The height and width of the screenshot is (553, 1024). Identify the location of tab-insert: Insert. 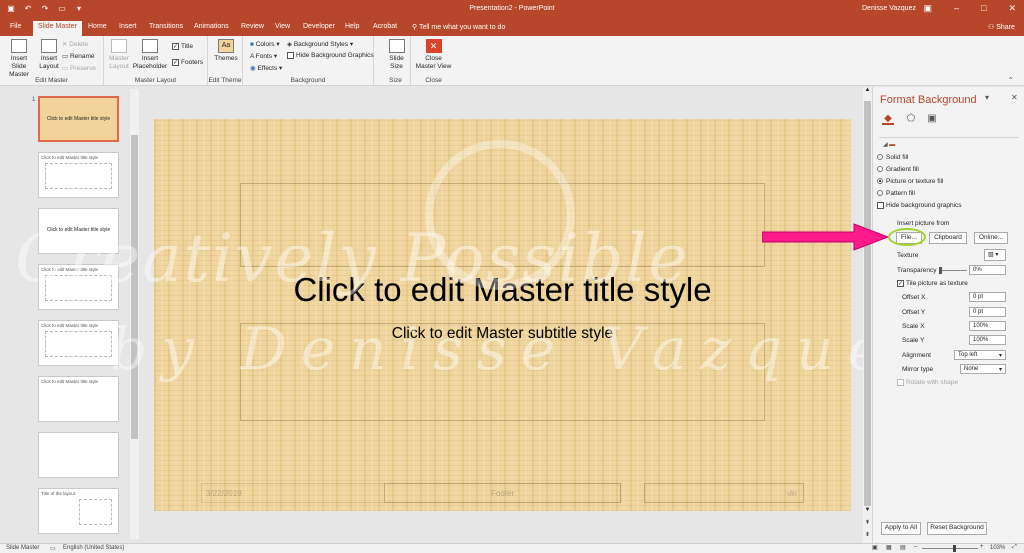
(128, 26).